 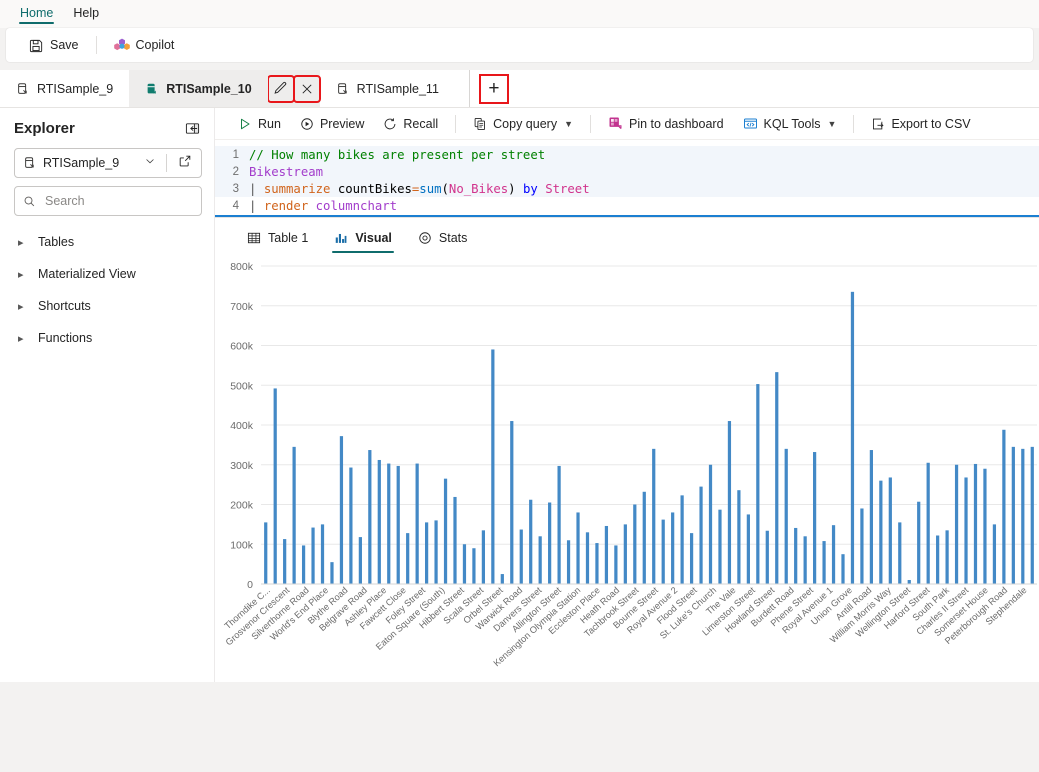 I want to click on sidebar-item-shortcuts: ▸ Shortcuts, so click(x=108, y=306).